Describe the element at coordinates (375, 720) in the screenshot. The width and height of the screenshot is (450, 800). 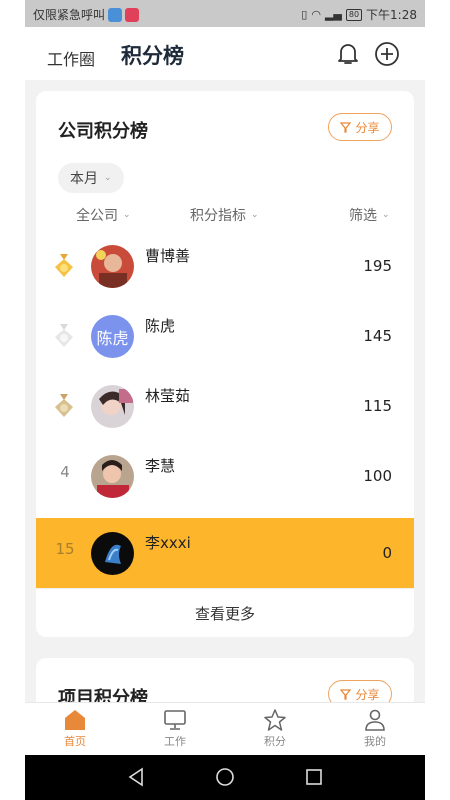
I see `person-icon` at that location.